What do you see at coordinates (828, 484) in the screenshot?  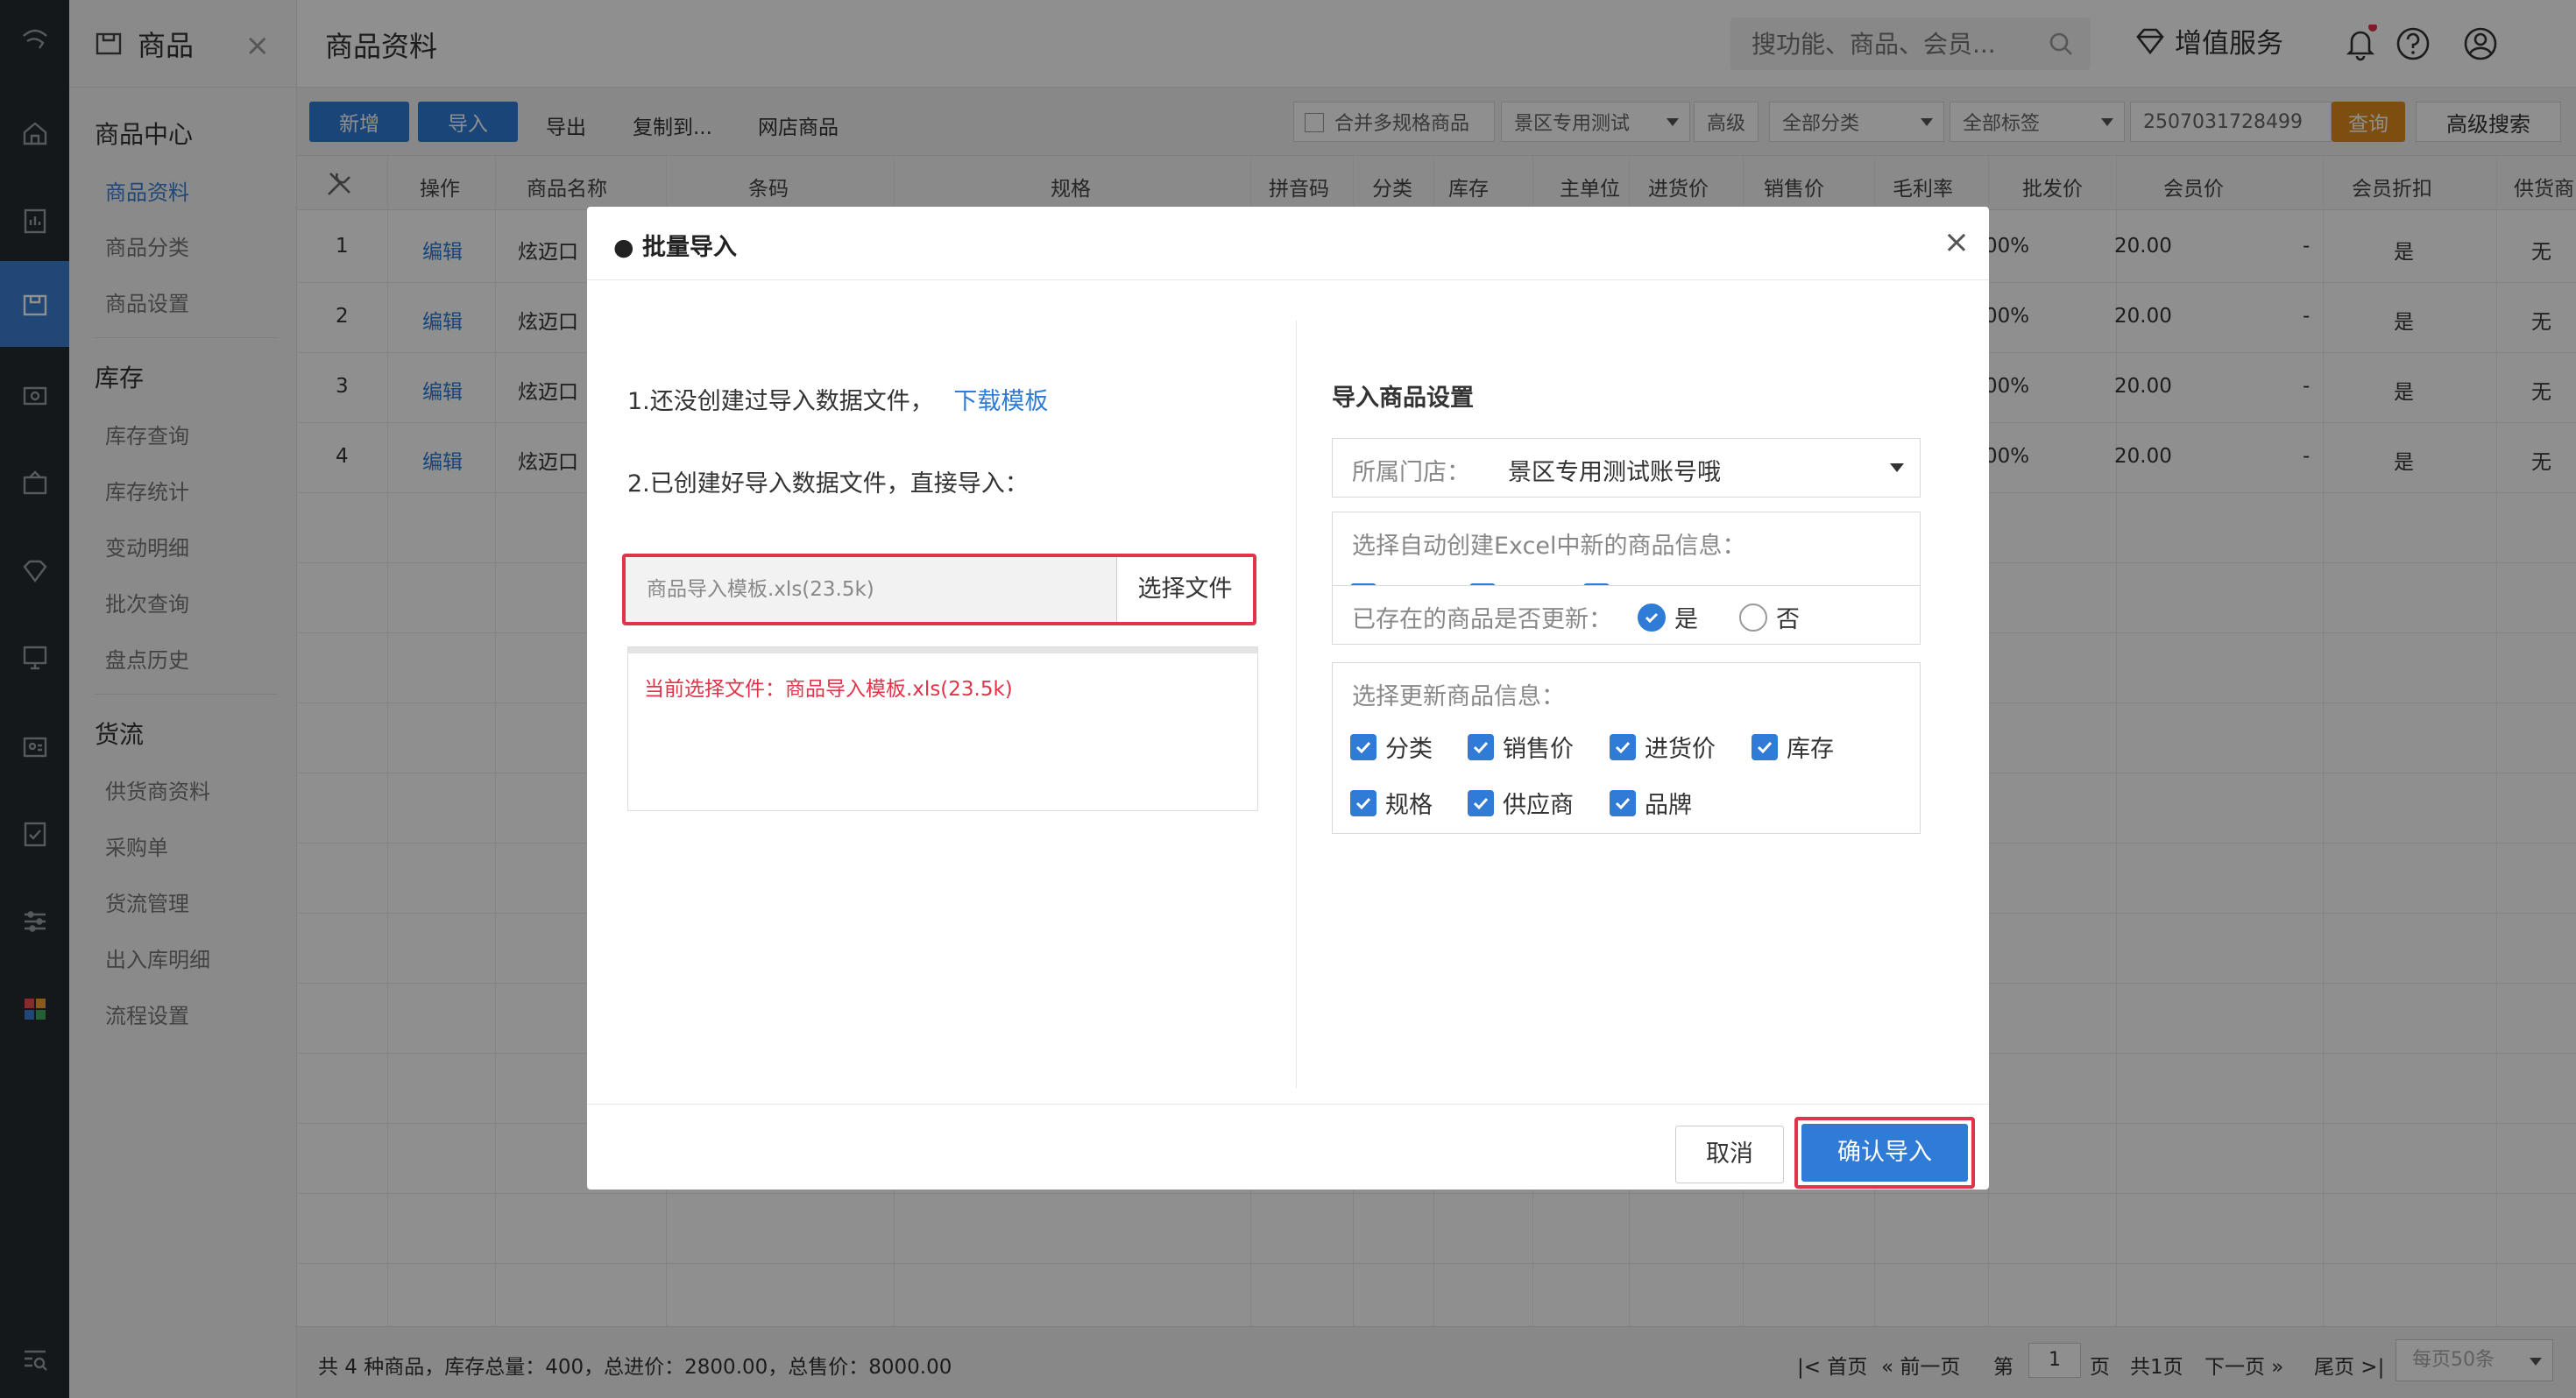 I see `step-two-text: 2.已创建好导入数据文件，直接导入：` at bounding box center [828, 484].